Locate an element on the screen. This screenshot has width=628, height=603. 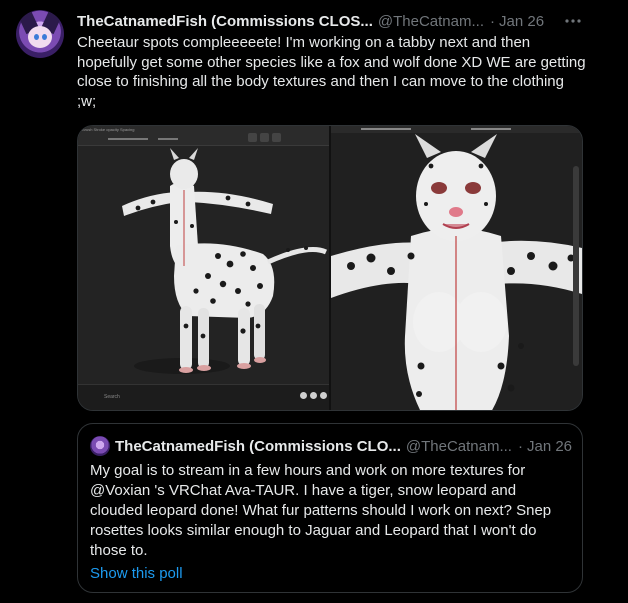
avatar-eye-right is located at coordinates (44, 37).